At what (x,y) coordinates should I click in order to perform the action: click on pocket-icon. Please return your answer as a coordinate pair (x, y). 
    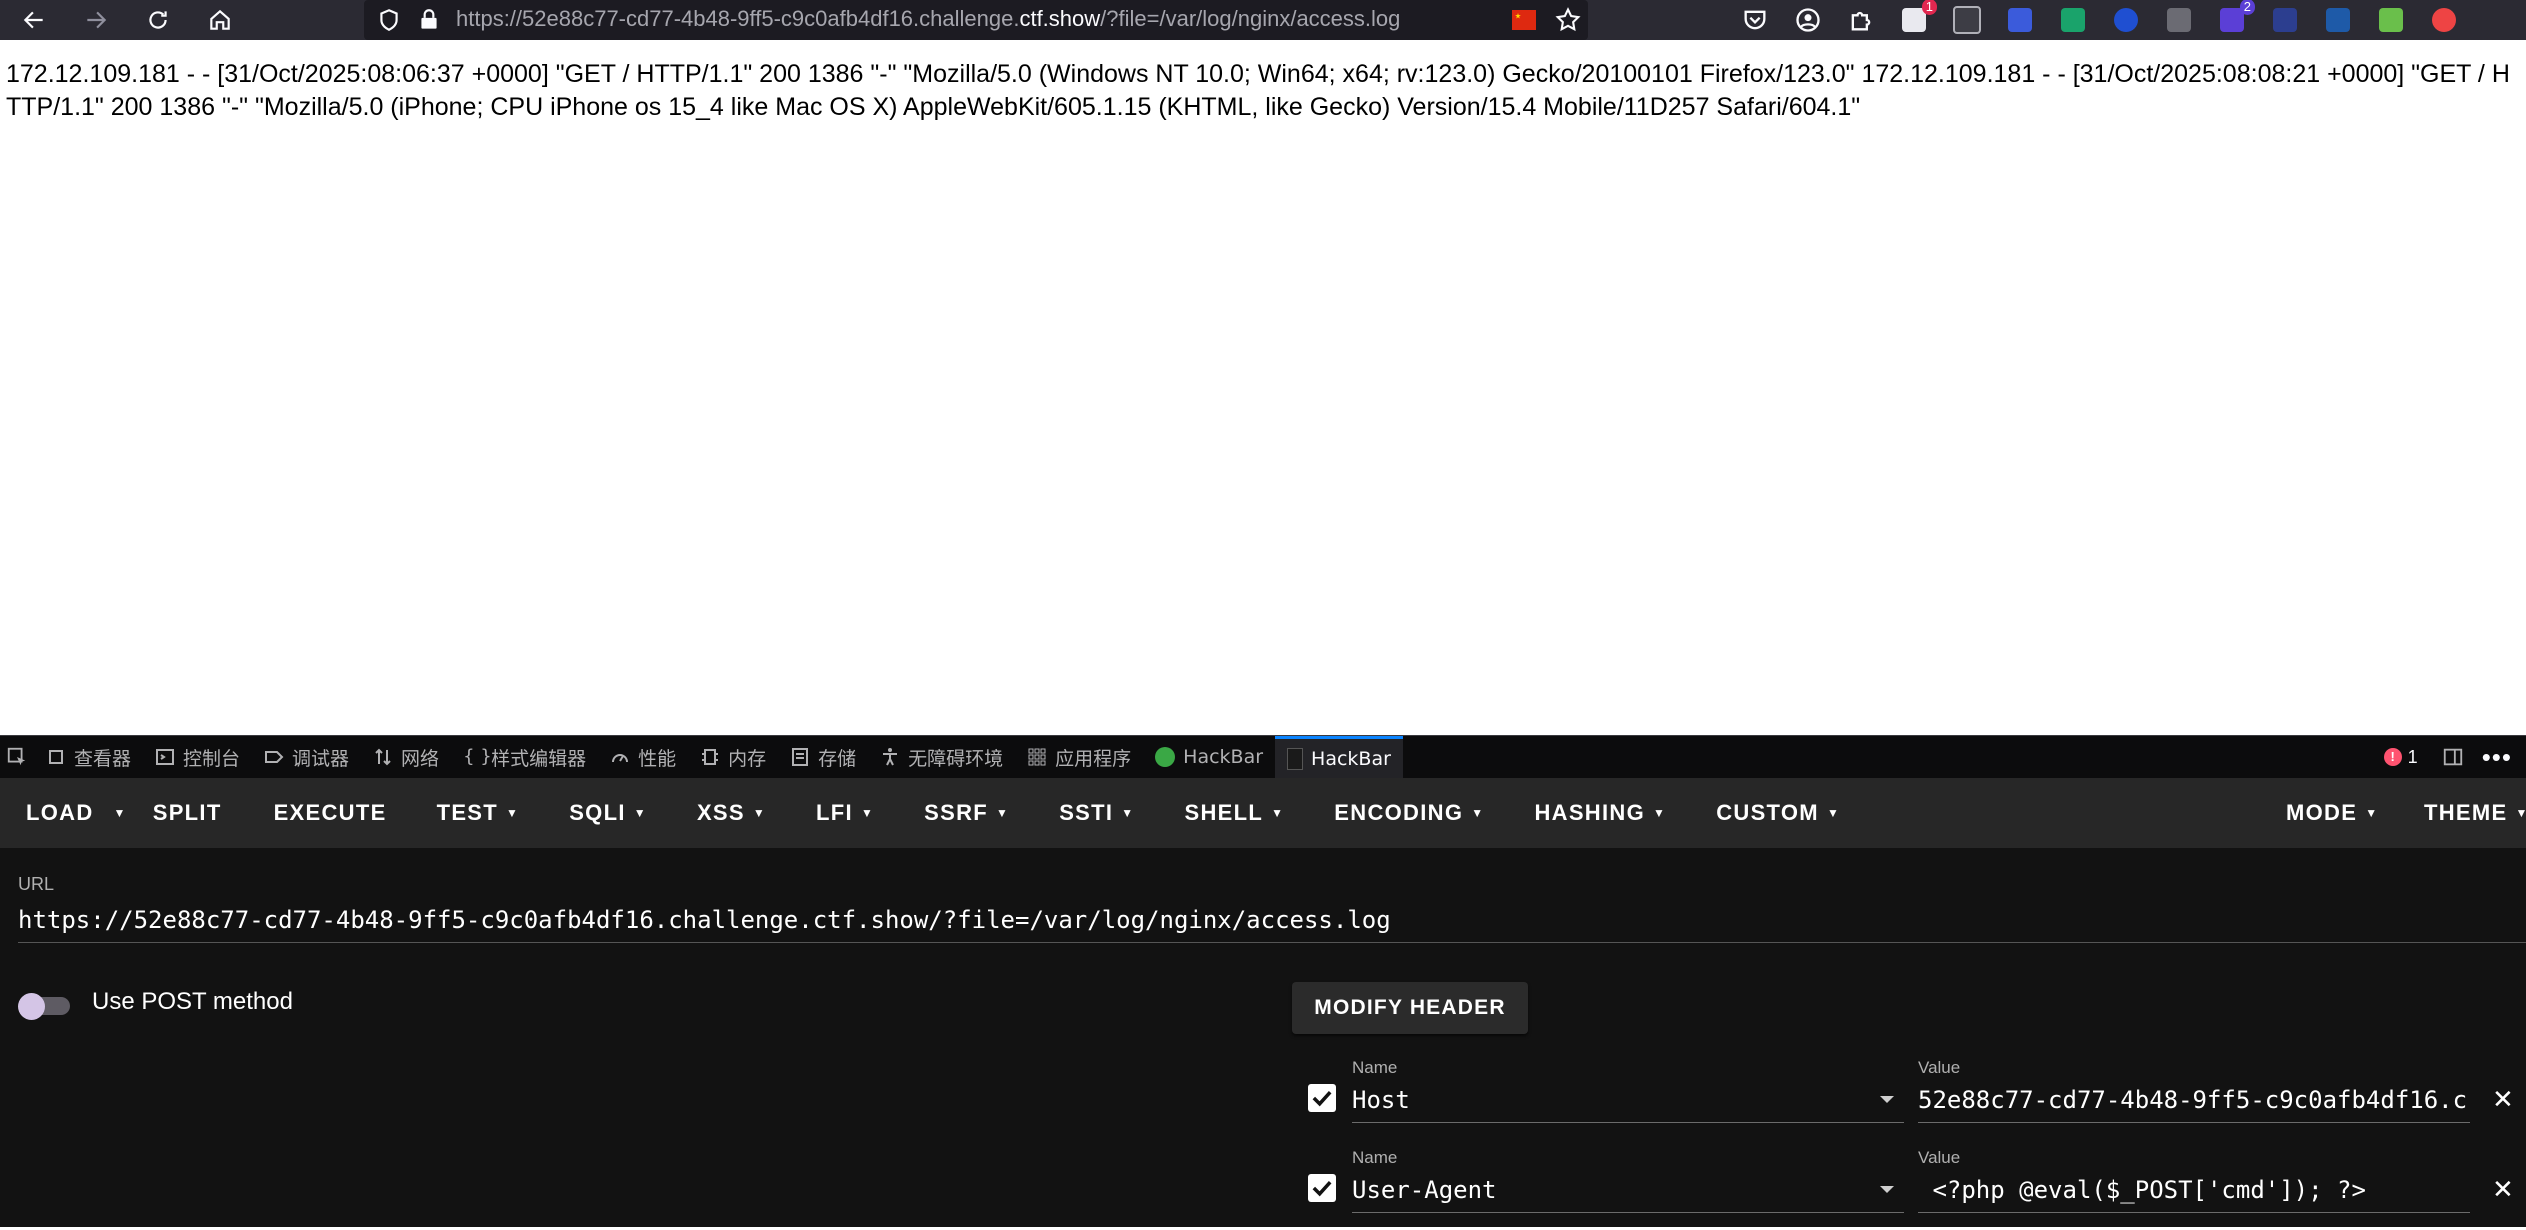
    Looking at the image, I should click on (1755, 20).